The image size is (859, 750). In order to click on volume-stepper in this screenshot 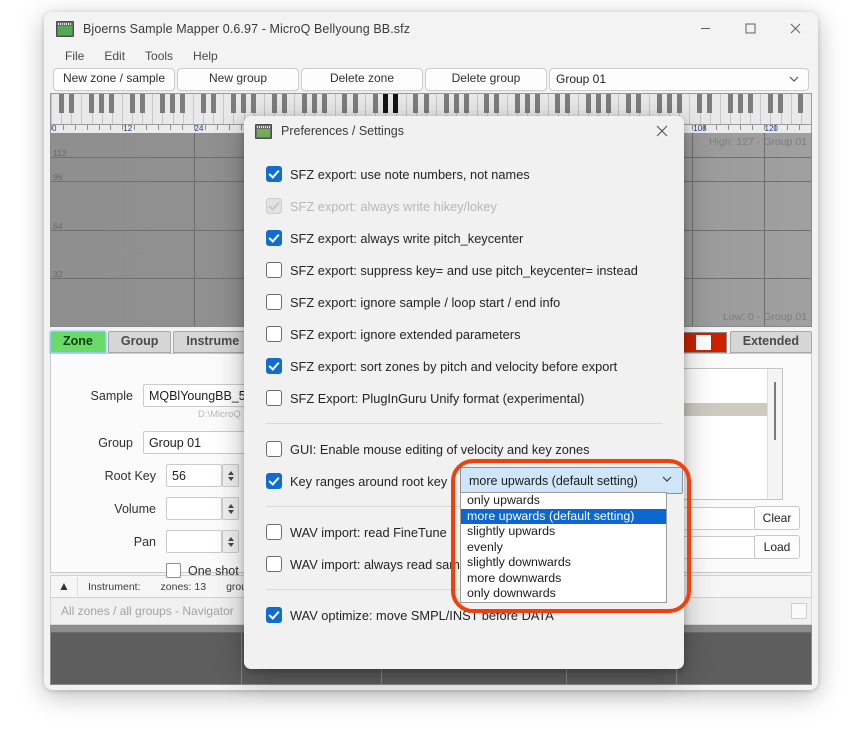, I will do `click(230, 508)`.